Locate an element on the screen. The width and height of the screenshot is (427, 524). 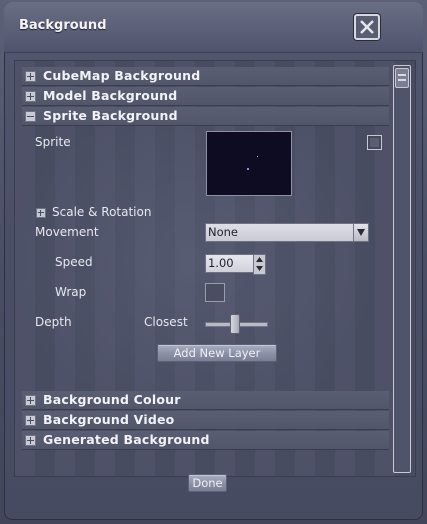
speed-input: 1.00 is located at coordinates (229, 263).